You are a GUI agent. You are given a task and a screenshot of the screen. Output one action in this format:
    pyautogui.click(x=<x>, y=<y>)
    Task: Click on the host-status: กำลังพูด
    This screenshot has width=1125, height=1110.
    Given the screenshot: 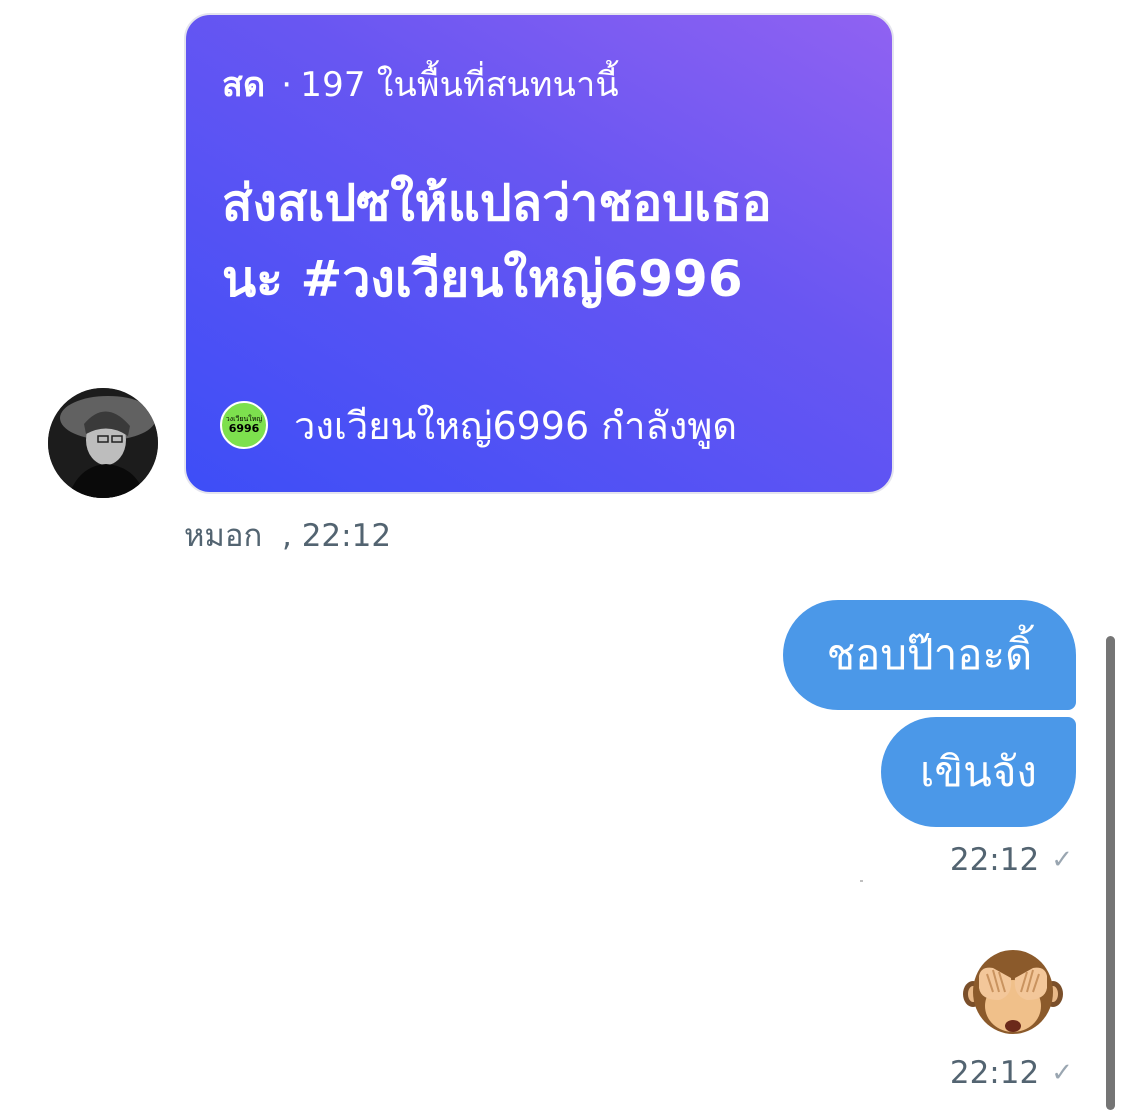 What is the action you would take?
    pyautogui.click(x=669, y=425)
    